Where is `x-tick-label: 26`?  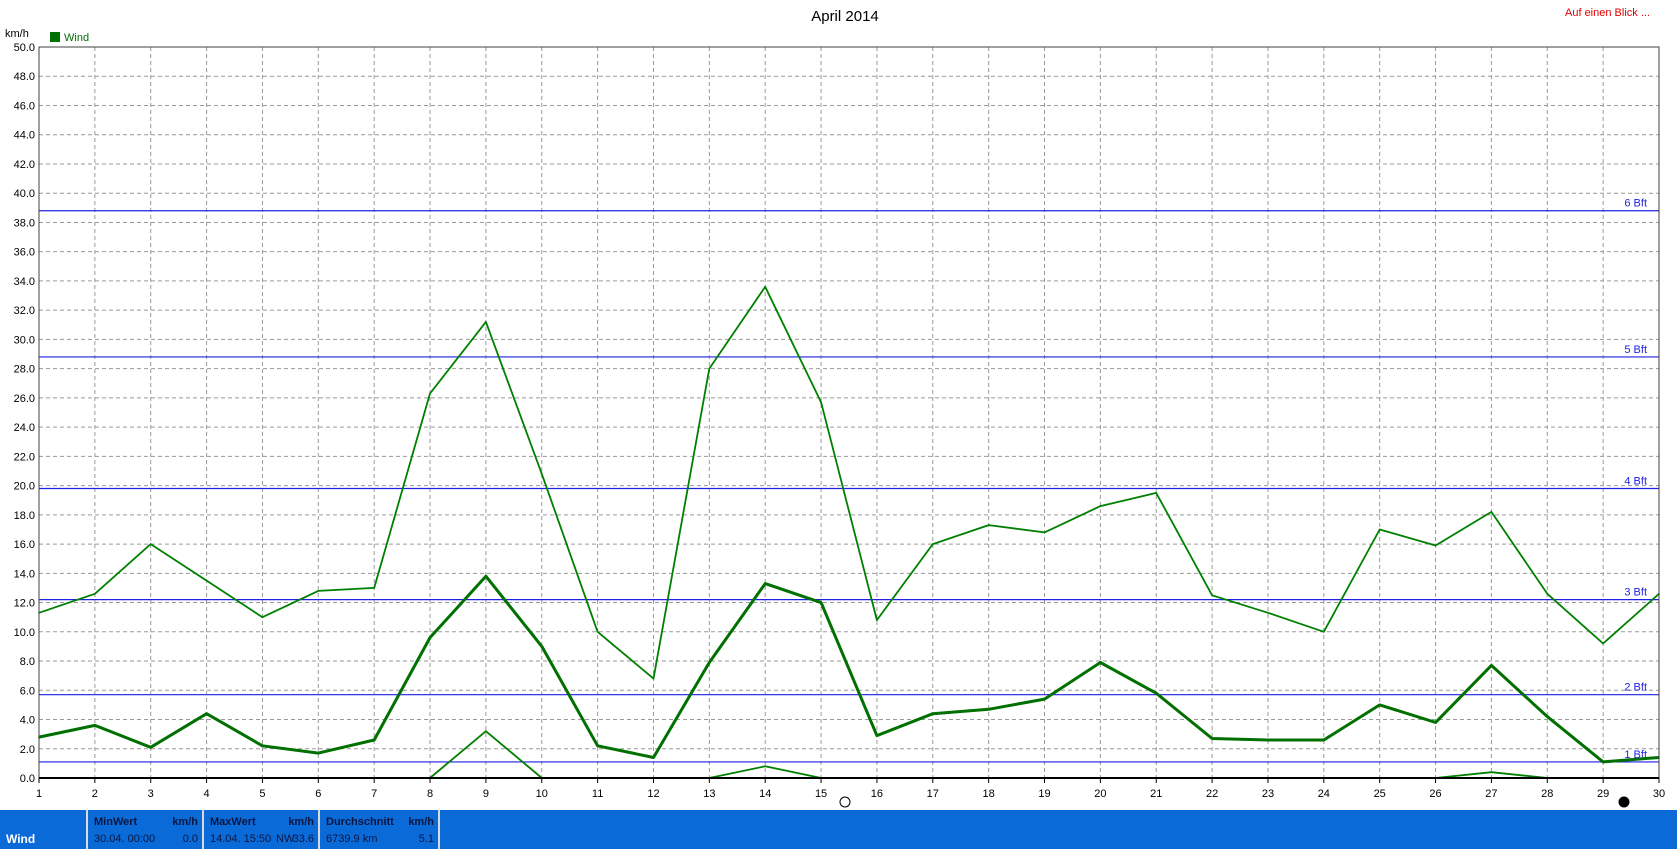 x-tick-label: 26 is located at coordinates (1435, 794).